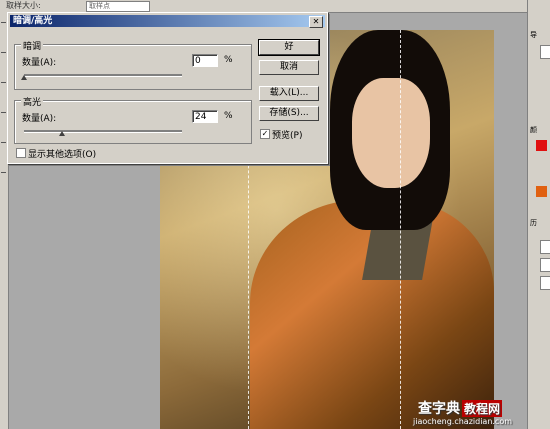 This screenshot has height=429, width=550. Describe the element at coordinates (539, 223) in the screenshot. I see `history-tab: 历` at that location.